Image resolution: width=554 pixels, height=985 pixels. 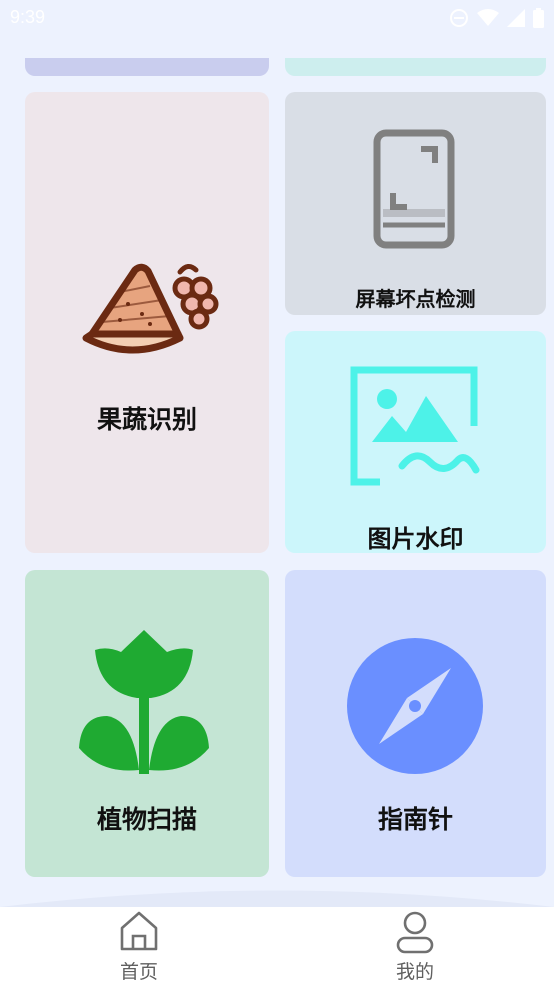 I want to click on status-time: 9:39, so click(x=28, y=17).